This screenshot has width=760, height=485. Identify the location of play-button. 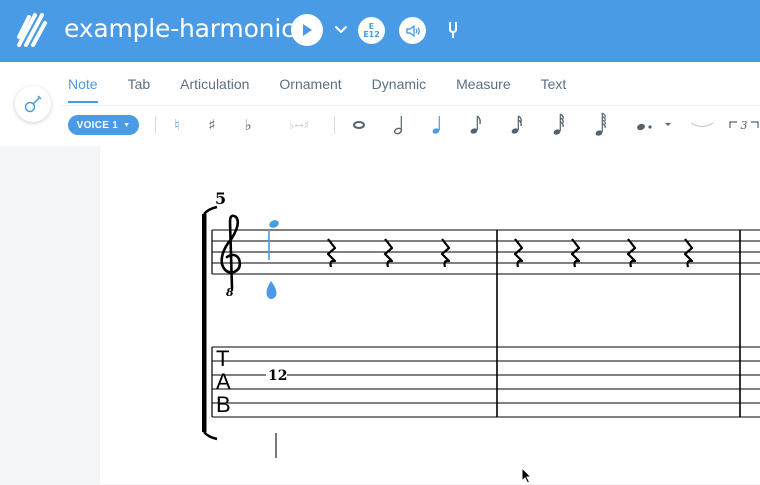
(307, 30).